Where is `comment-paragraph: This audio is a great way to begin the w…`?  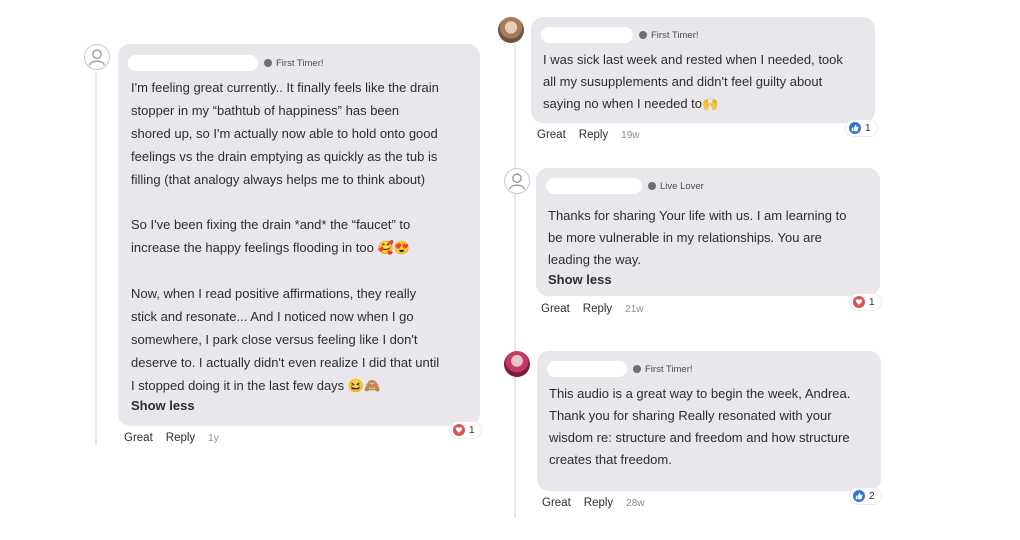 comment-paragraph: This audio is a great way to begin the w… is located at coordinates (700, 426).